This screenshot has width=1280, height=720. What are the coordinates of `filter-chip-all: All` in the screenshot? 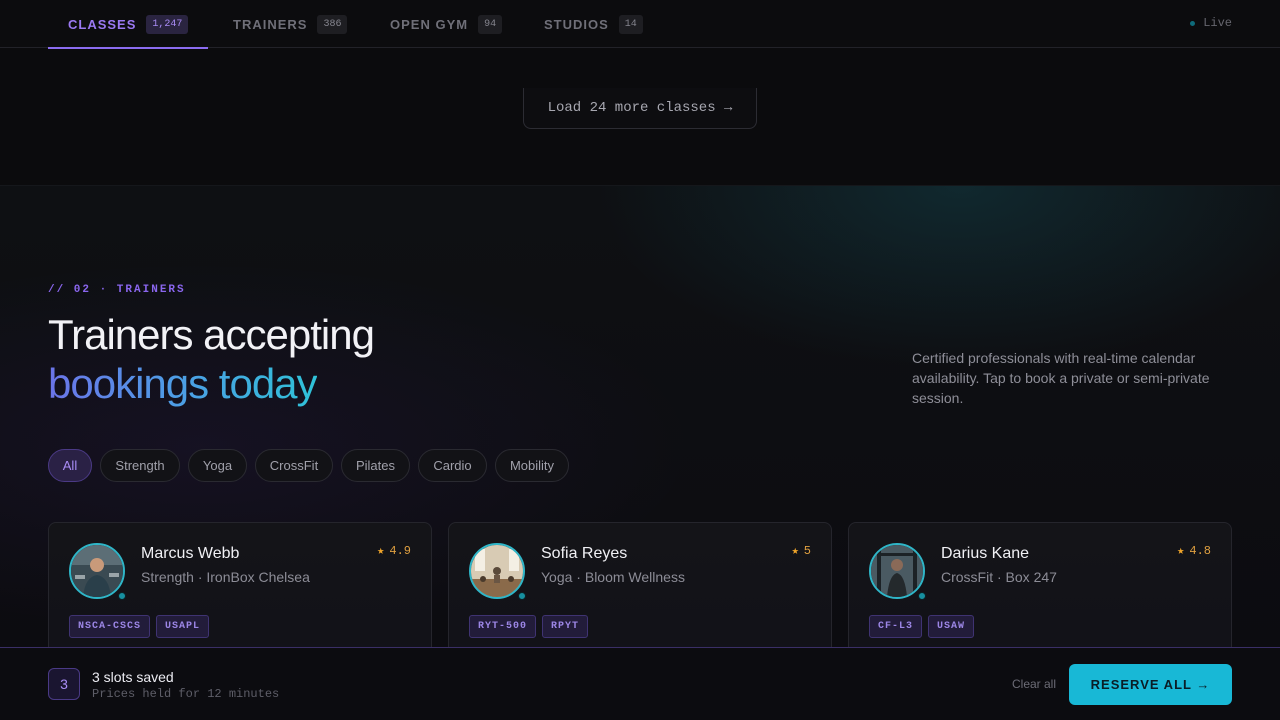 It's located at (70, 465).